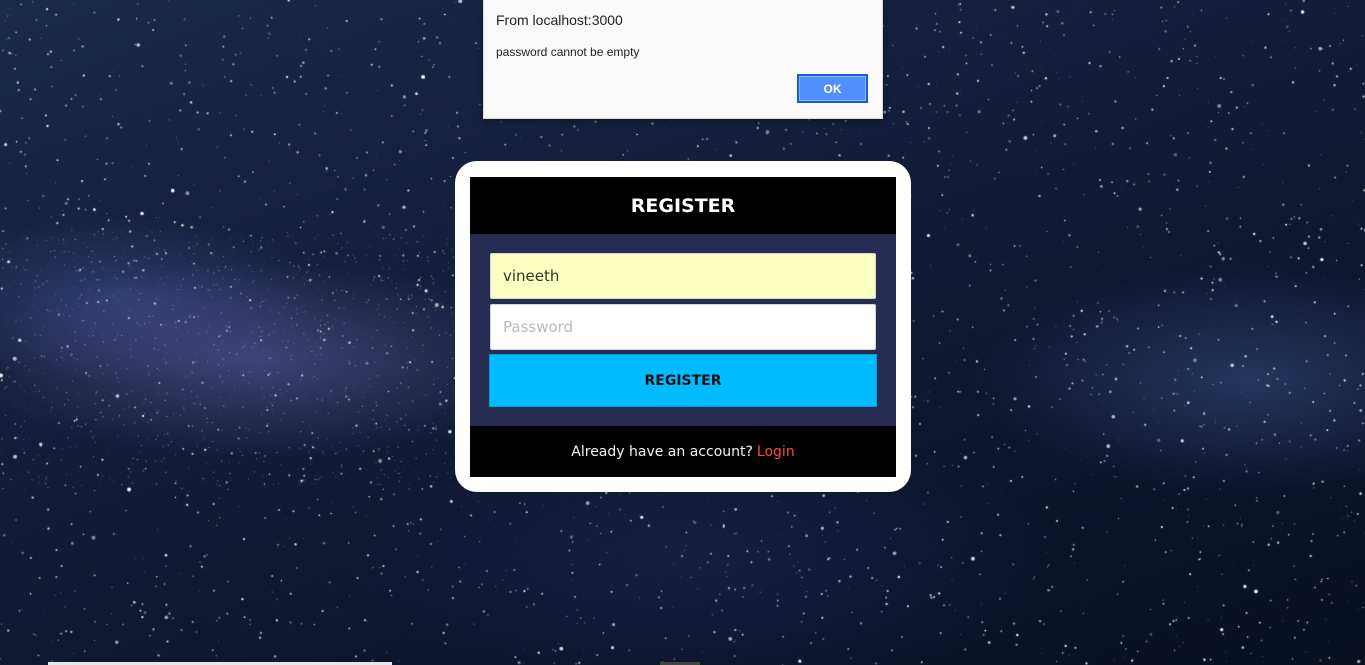 The image size is (1365, 665). I want to click on username-input, so click(683, 276).